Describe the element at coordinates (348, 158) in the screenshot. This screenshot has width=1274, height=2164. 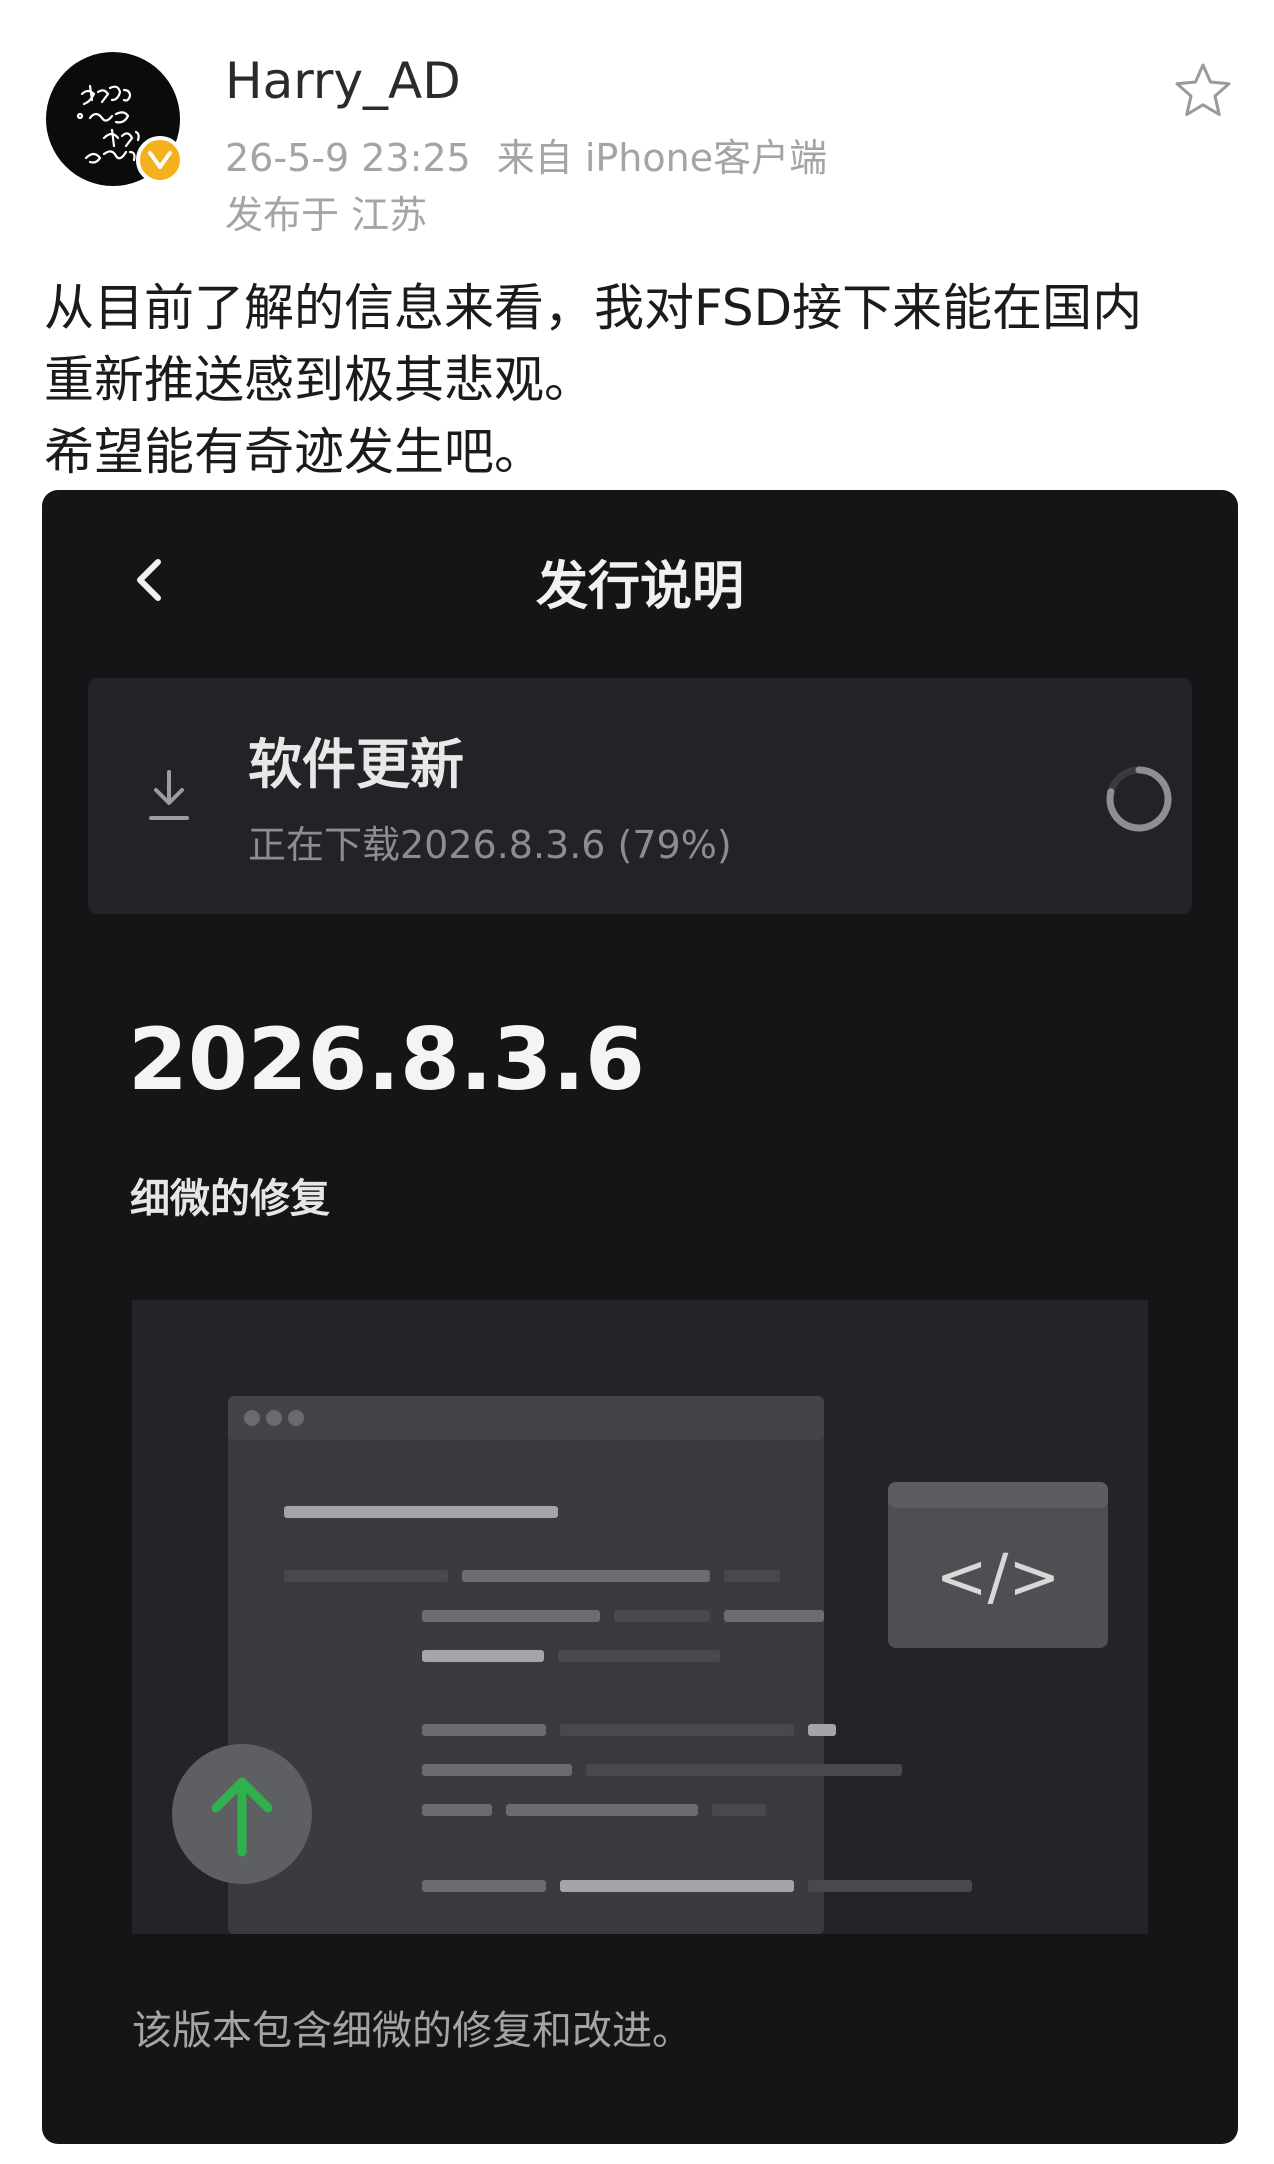
I see `post-time: 26-5-9 23:25` at that location.